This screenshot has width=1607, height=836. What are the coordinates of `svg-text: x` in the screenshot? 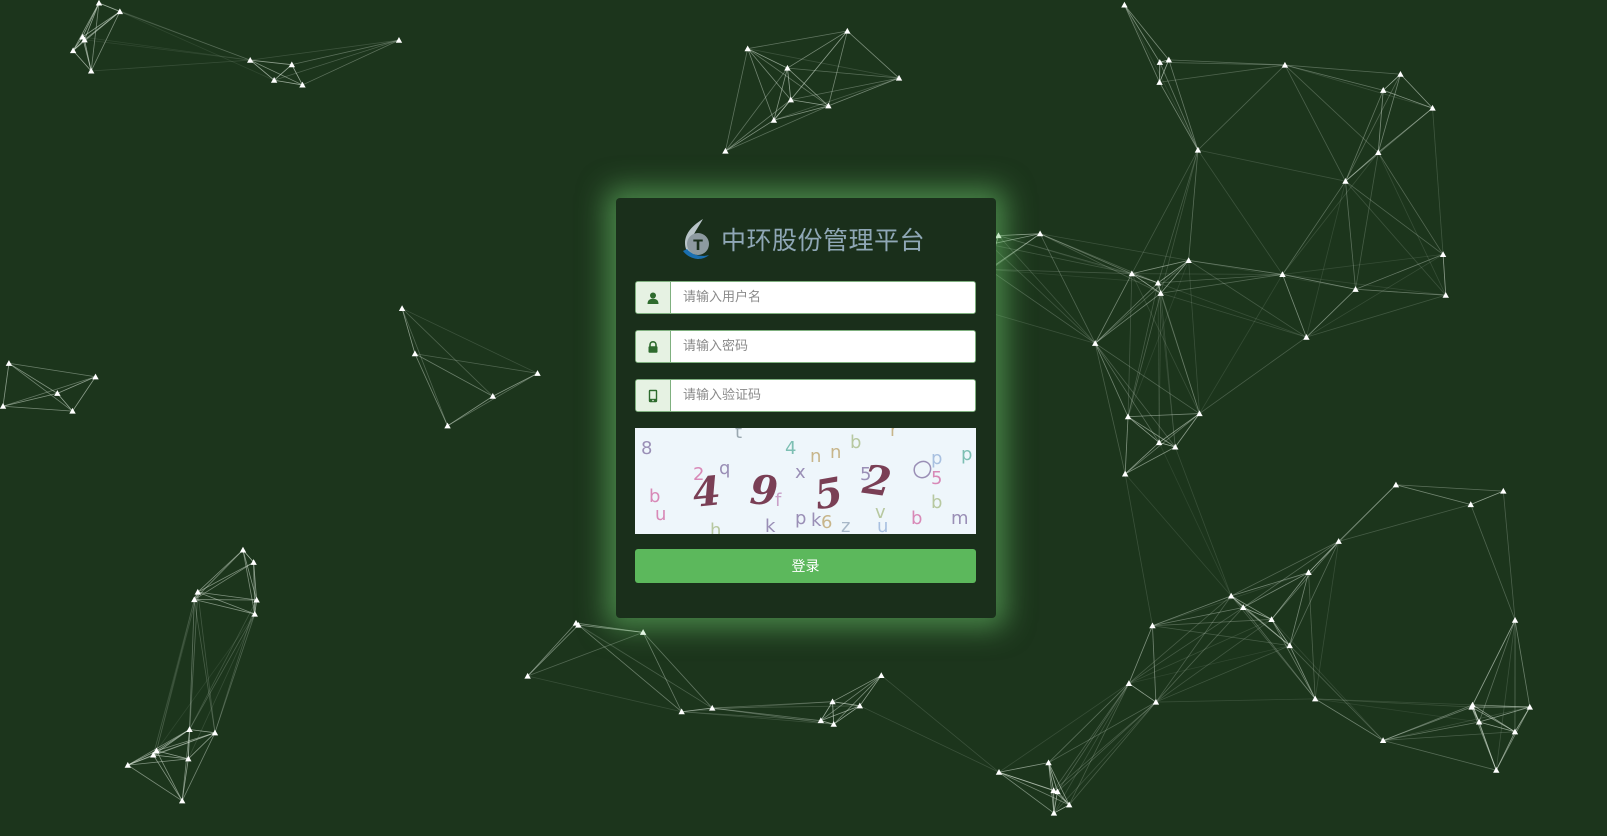 It's located at (800, 472).